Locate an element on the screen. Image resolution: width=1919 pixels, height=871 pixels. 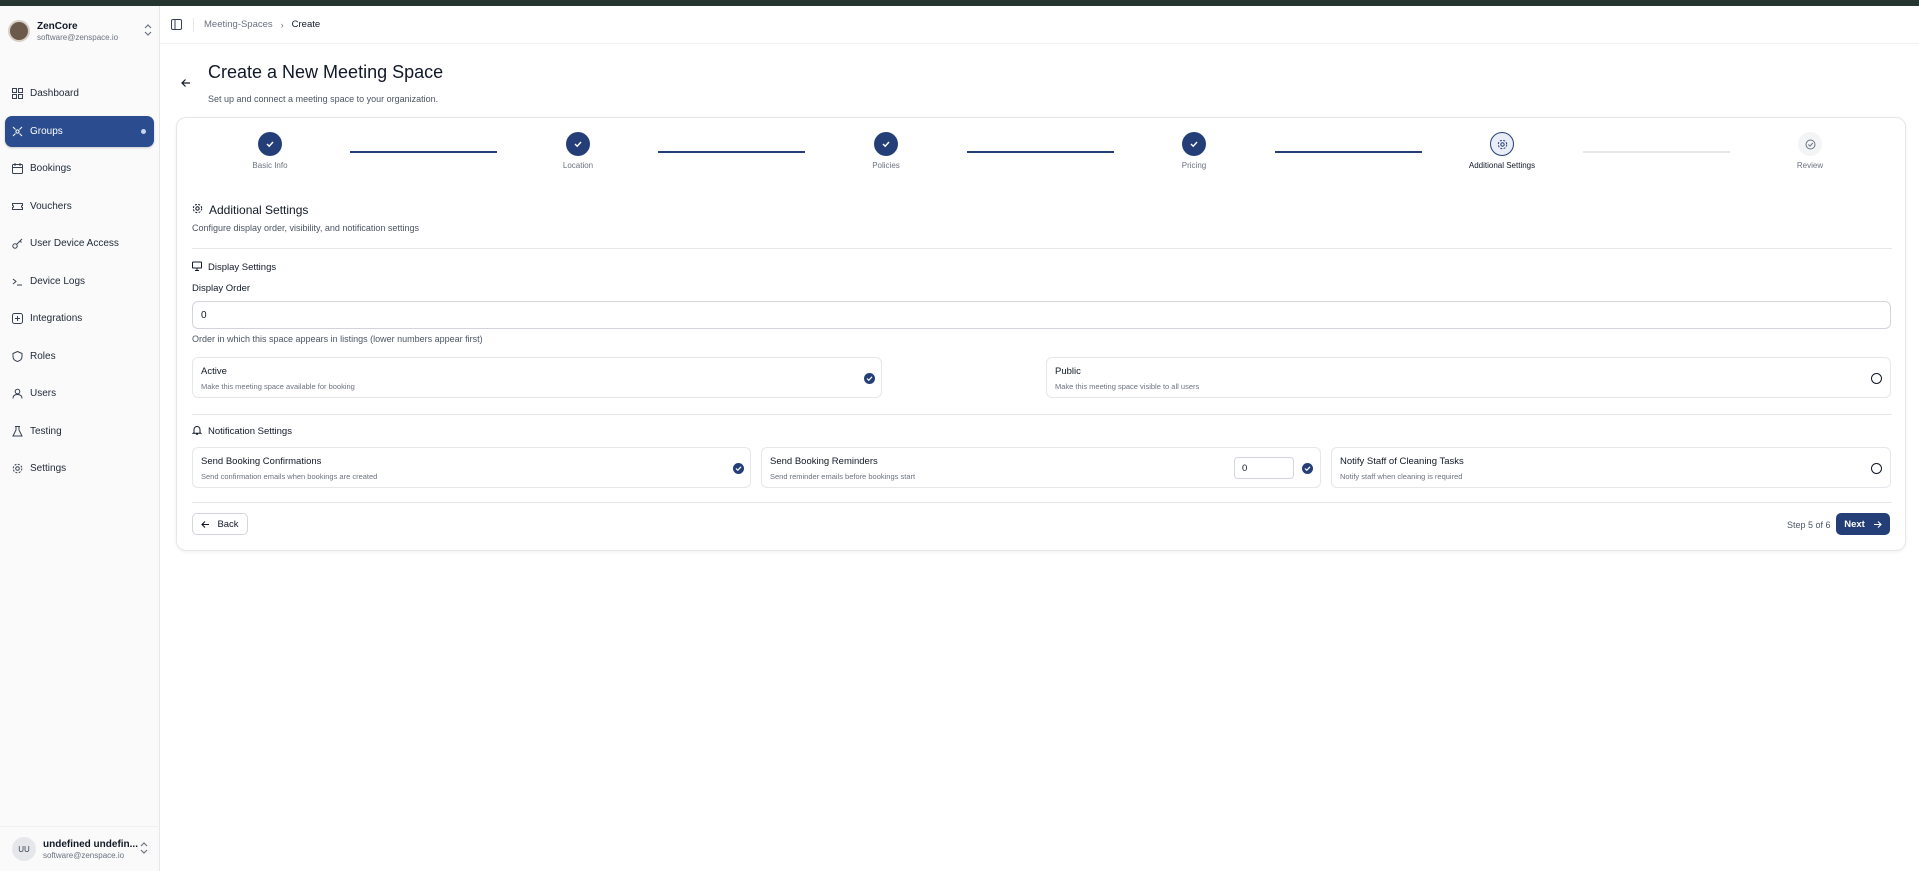
step-label: Review is located at coordinates (1810, 165).